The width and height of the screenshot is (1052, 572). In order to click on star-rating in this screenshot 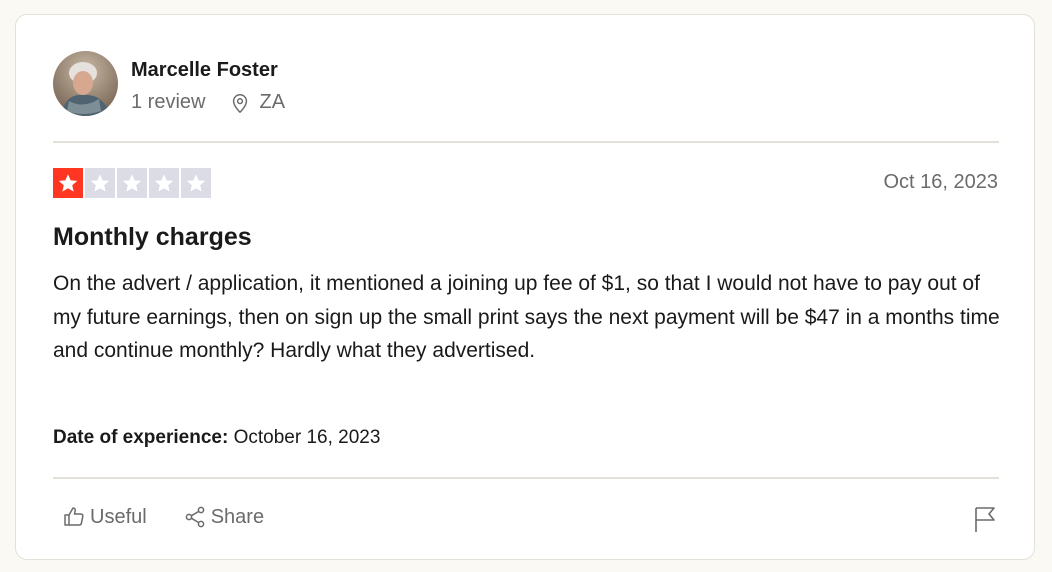, I will do `click(132, 183)`.